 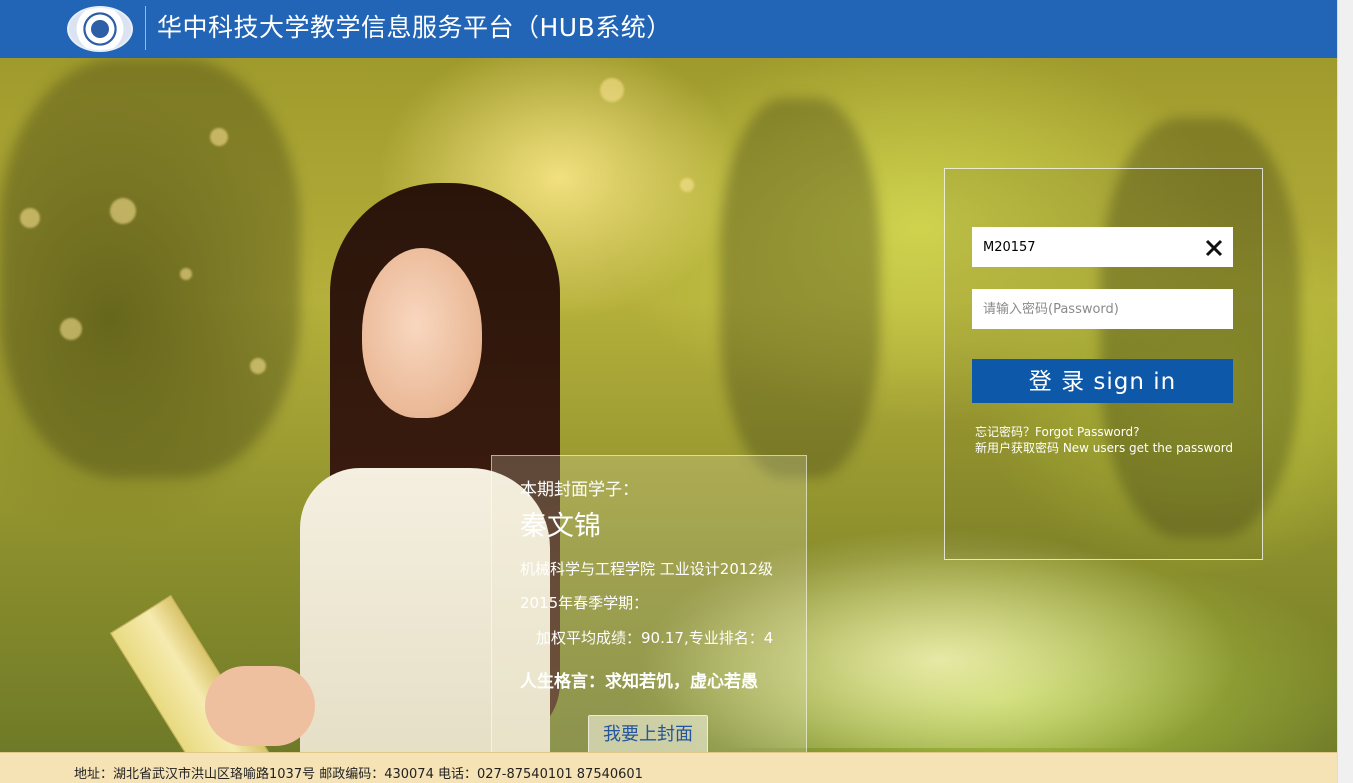 What do you see at coordinates (584, 603) in the screenshot?
I see `cover-student-term: 2015年春季学期：` at bounding box center [584, 603].